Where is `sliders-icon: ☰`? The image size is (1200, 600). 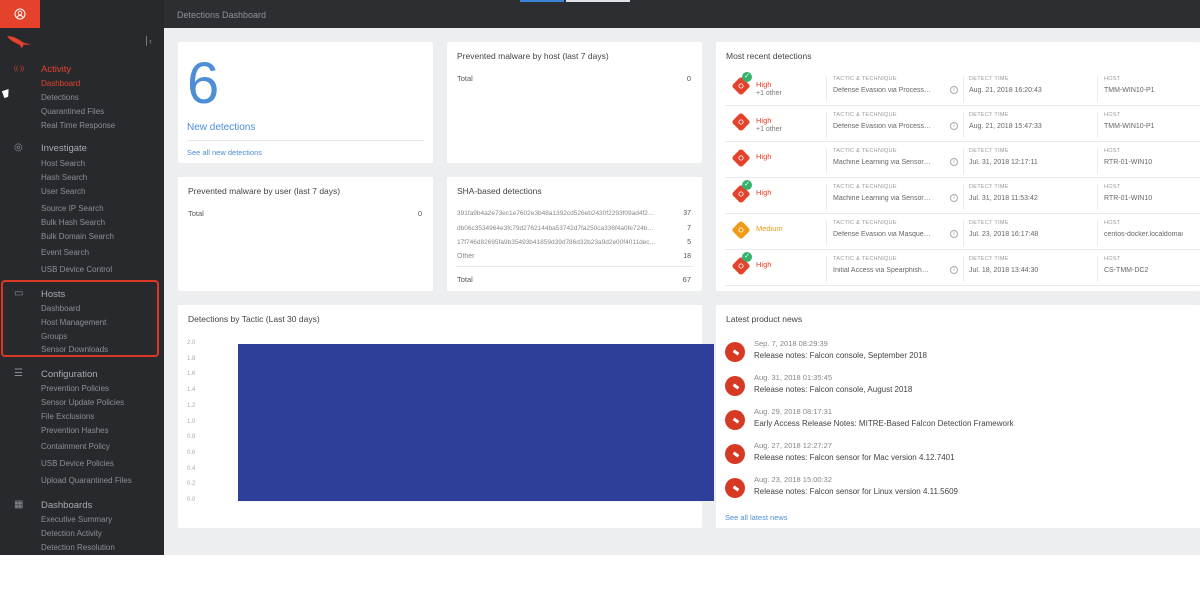 sliders-icon: ☰ is located at coordinates (18, 373).